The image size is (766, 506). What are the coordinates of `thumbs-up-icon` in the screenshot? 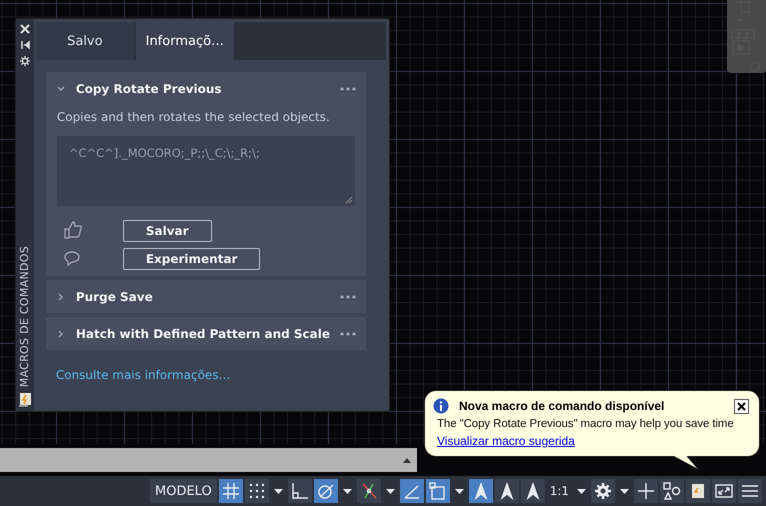 It's located at (72, 230).